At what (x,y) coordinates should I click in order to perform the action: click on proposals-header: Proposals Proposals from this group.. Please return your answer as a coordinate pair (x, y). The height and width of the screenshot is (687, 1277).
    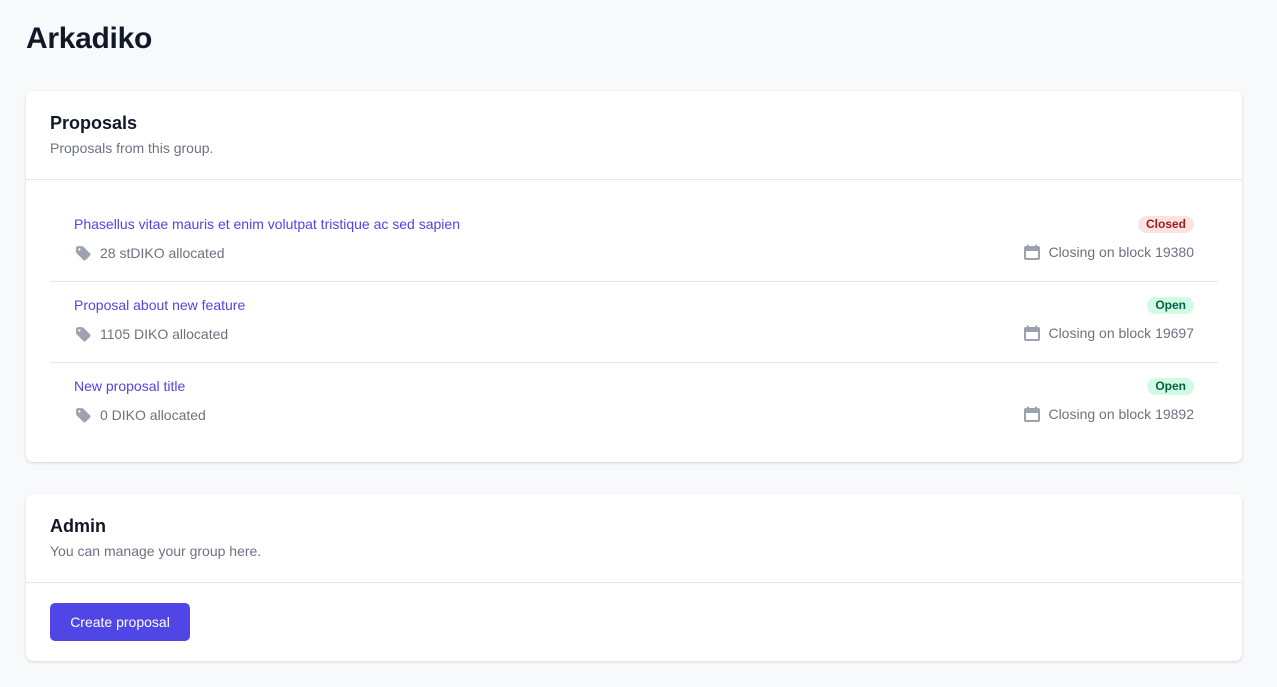
    Looking at the image, I should click on (634, 135).